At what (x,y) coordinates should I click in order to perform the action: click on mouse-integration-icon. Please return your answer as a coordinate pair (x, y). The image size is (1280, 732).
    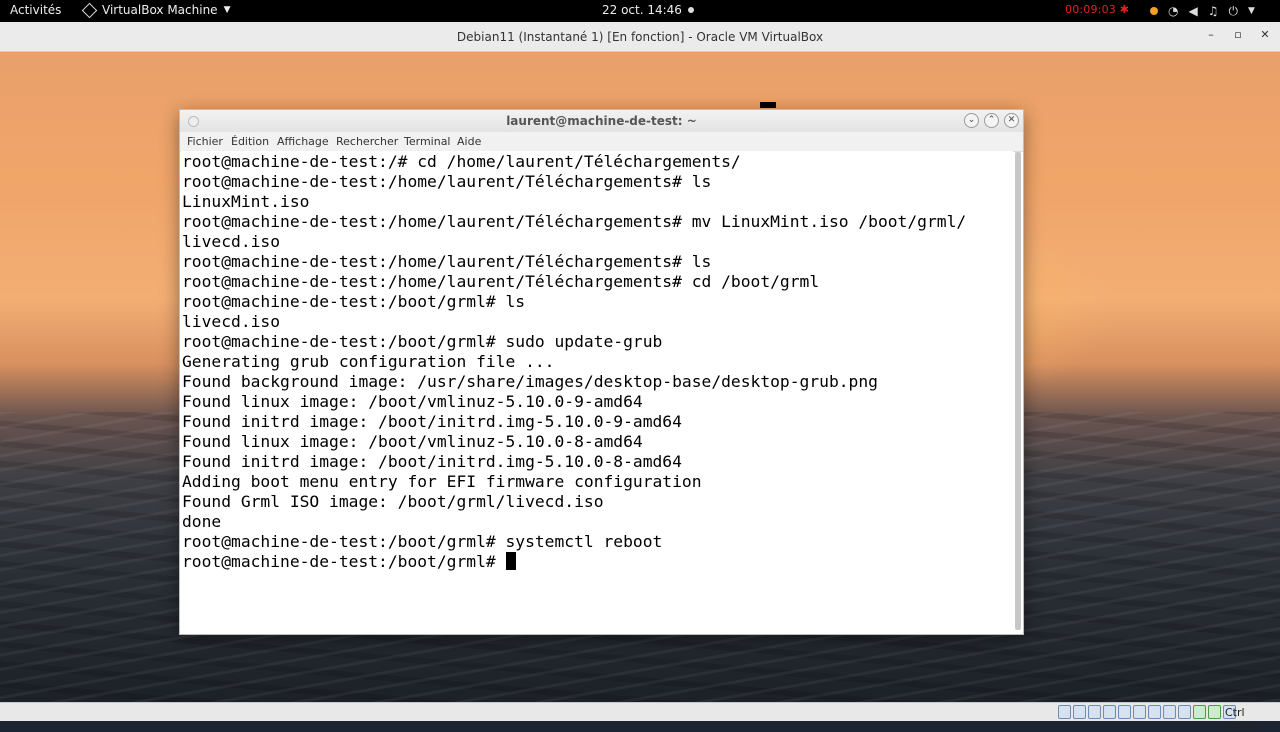
    Looking at the image, I should click on (1214, 712).